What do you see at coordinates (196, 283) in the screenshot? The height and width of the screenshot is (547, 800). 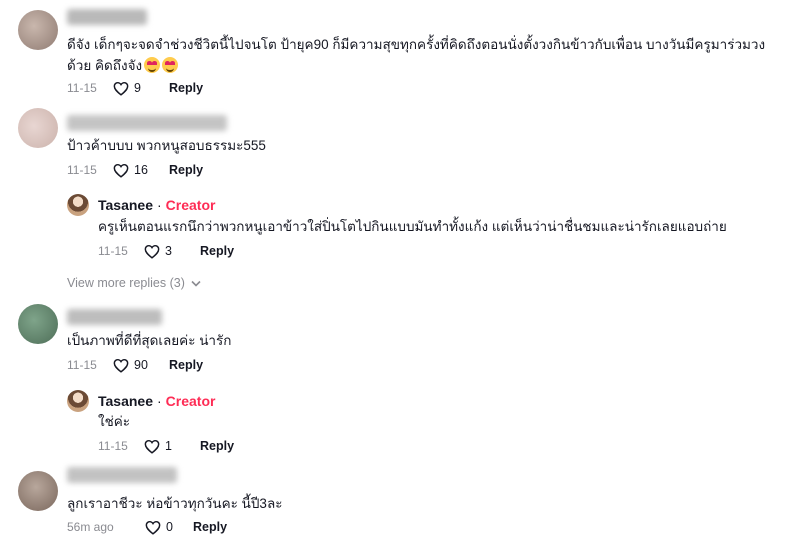 I see `chevron-down-icon` at bounding box center [196, 283].